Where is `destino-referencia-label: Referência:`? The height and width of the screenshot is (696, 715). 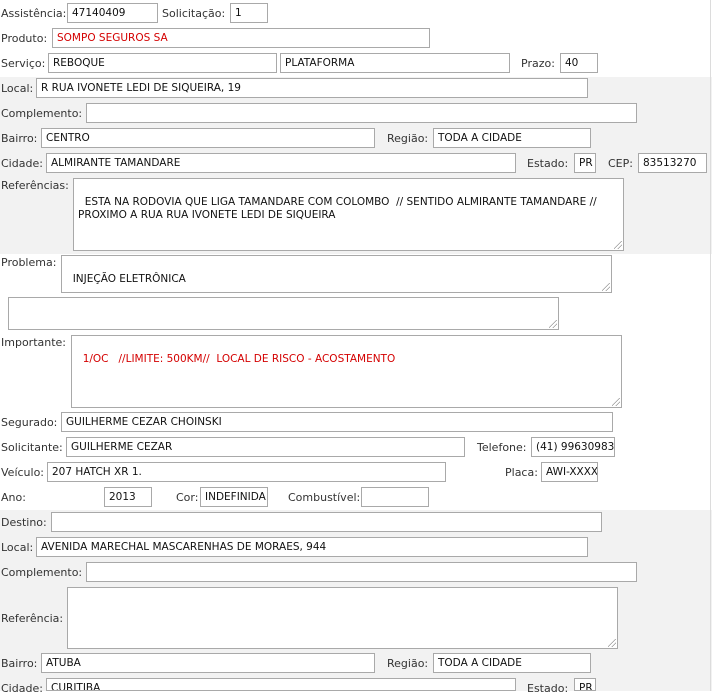
destino-referencia-label: Referência: is located at coordinates (32, 618).